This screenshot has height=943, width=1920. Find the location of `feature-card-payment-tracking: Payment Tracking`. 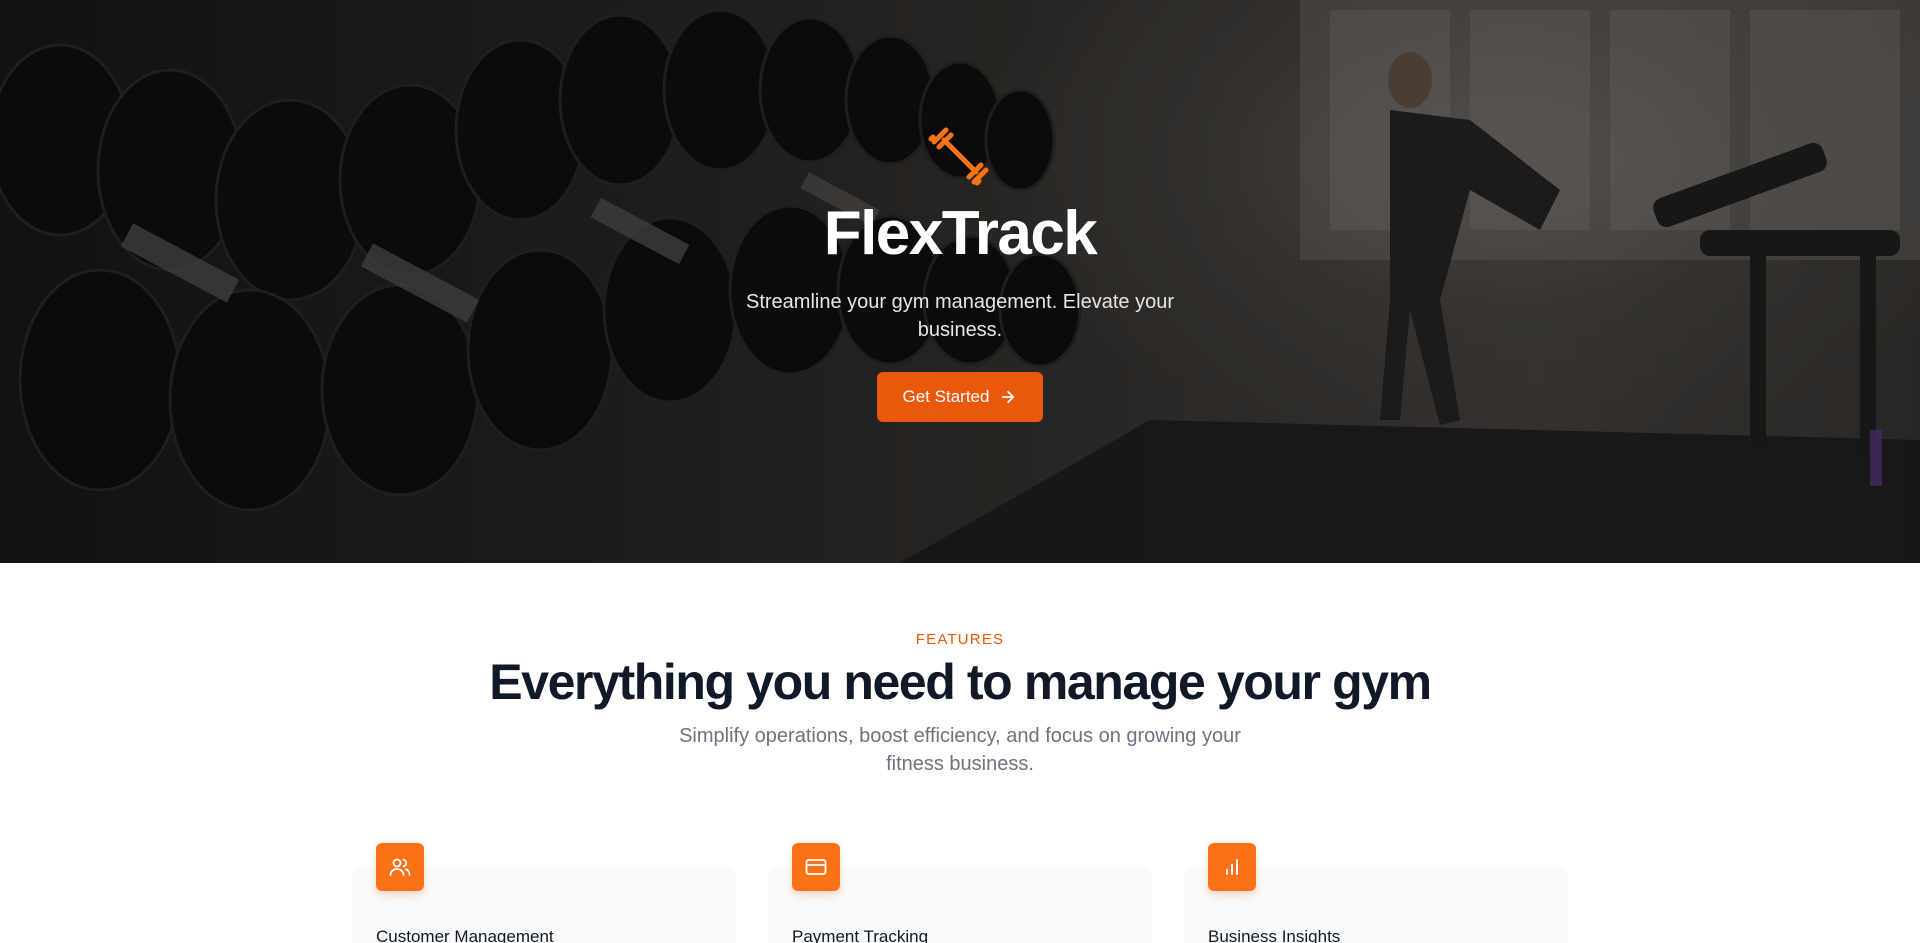

feature-card-payment-tracking: Payment Tracking is located at coordinates (960, 893).